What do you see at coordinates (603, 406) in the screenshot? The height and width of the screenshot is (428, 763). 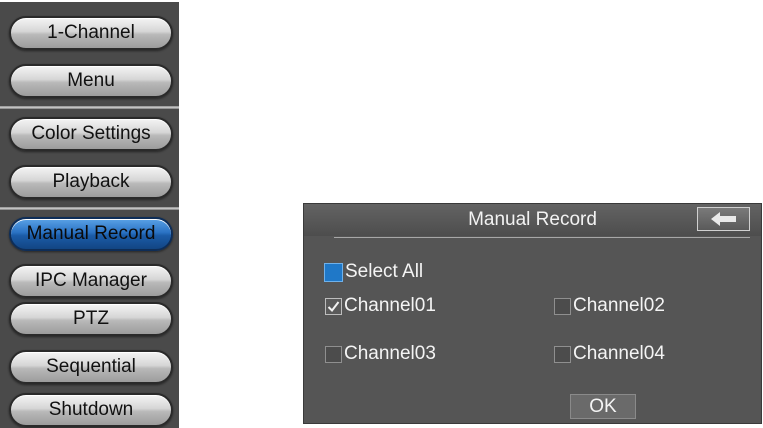 I see `ok-button: OK` at bounding box center [603, 406].